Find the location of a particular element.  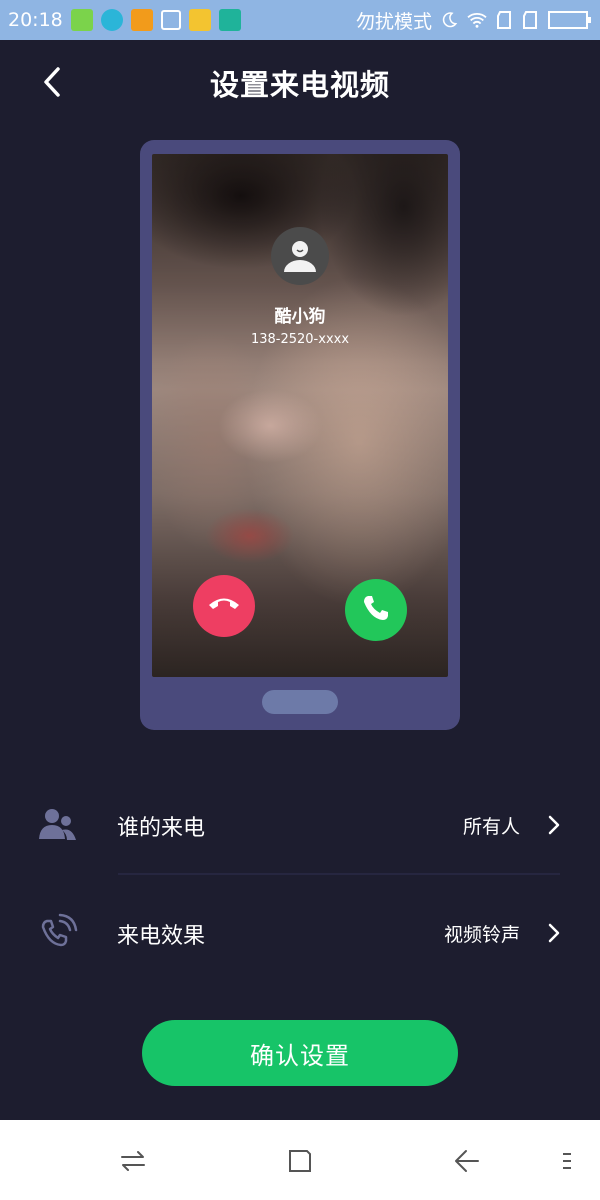

status-bar: 20:18 勿扰模式 is located at coordinates (300, 20).